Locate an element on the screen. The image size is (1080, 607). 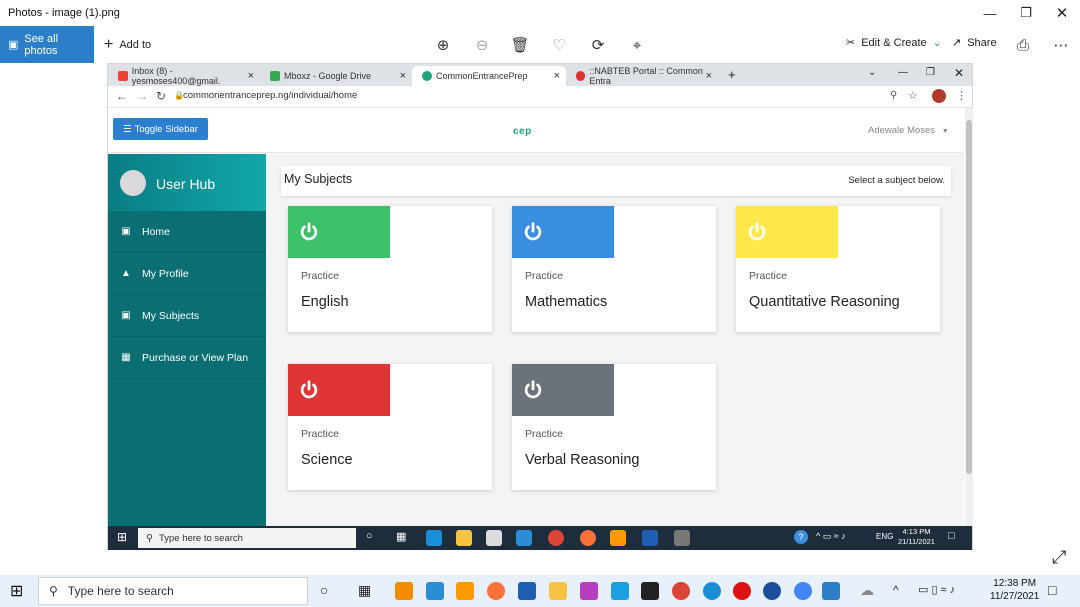
tab-cep: CommonEntrancePrep × is located at coordinates (489, 76).